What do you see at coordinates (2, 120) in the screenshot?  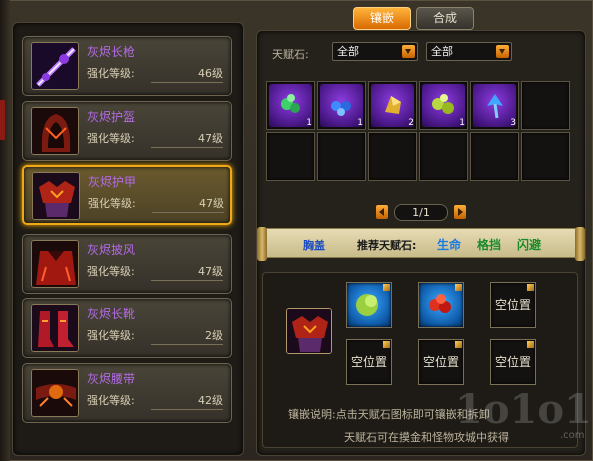 I see `edge-marker` at bounding box center [2, 120].